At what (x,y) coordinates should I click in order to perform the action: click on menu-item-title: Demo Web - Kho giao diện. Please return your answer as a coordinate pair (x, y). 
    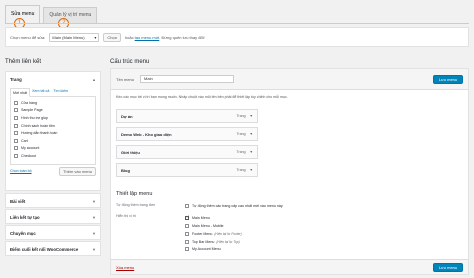
    Looking at the image, I should click on (146, 134).